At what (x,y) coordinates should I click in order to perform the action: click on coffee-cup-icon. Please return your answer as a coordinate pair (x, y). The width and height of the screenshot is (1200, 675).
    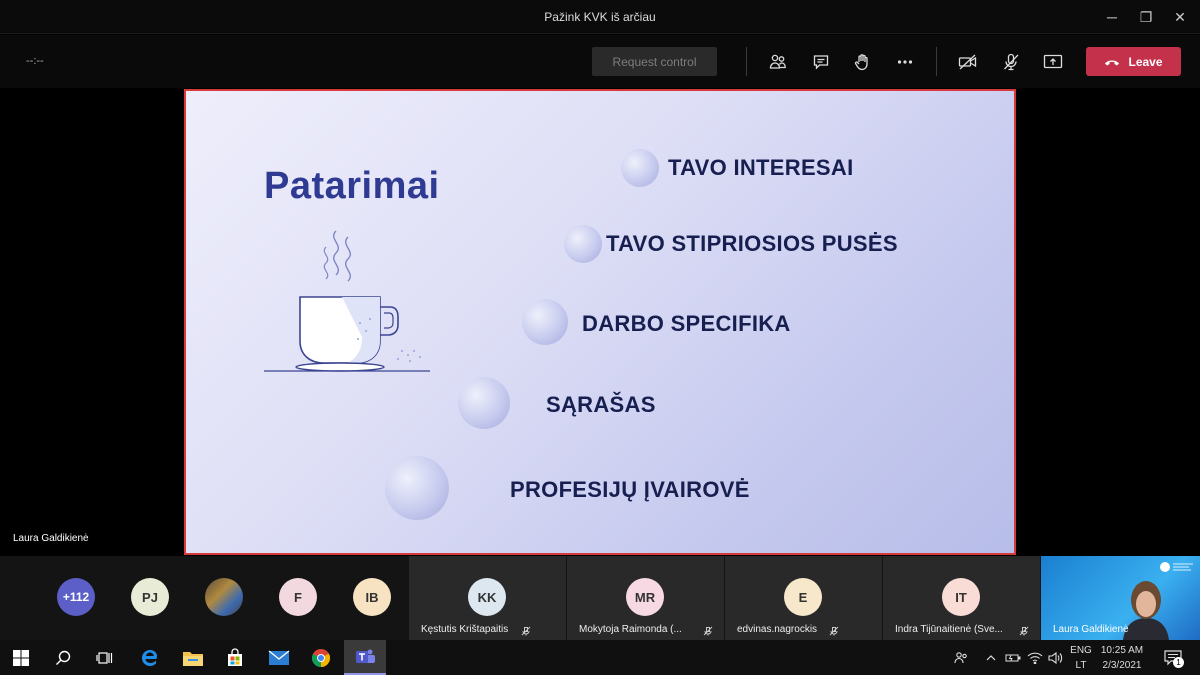
    Looking at the image, I should click on (347, 301).